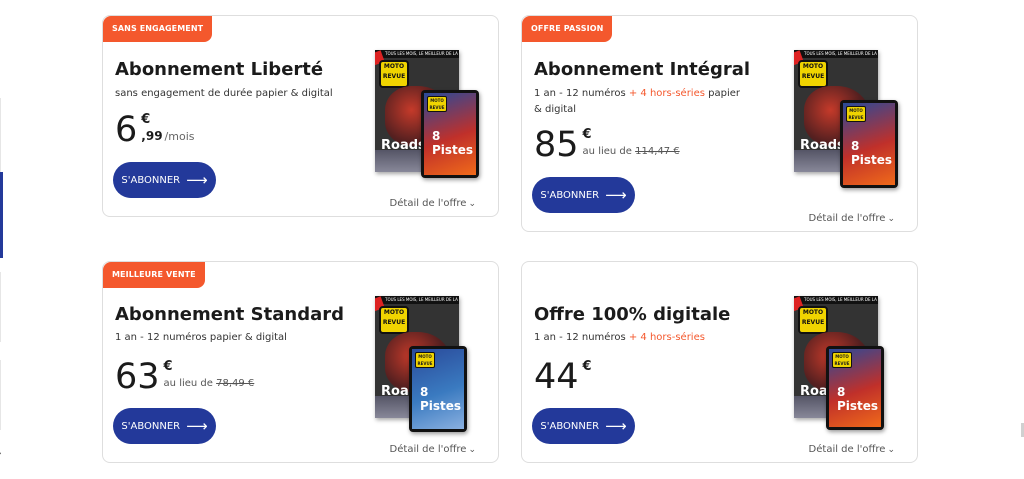  What do you see at coordinates (1, 453) in the screenshot?
I see `left-rail-chevron-icon: ›` at bounding box center [1, 453].